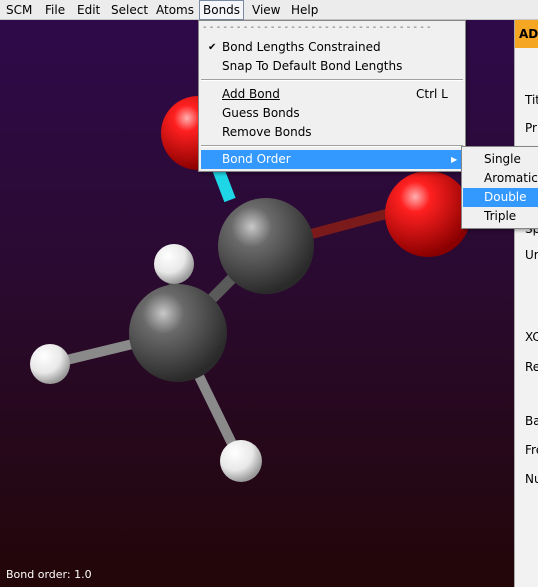 Image resolution: width=538 pixels, height=587 pixels. I want to click on menu-item-label: Single, so click(502, 159).